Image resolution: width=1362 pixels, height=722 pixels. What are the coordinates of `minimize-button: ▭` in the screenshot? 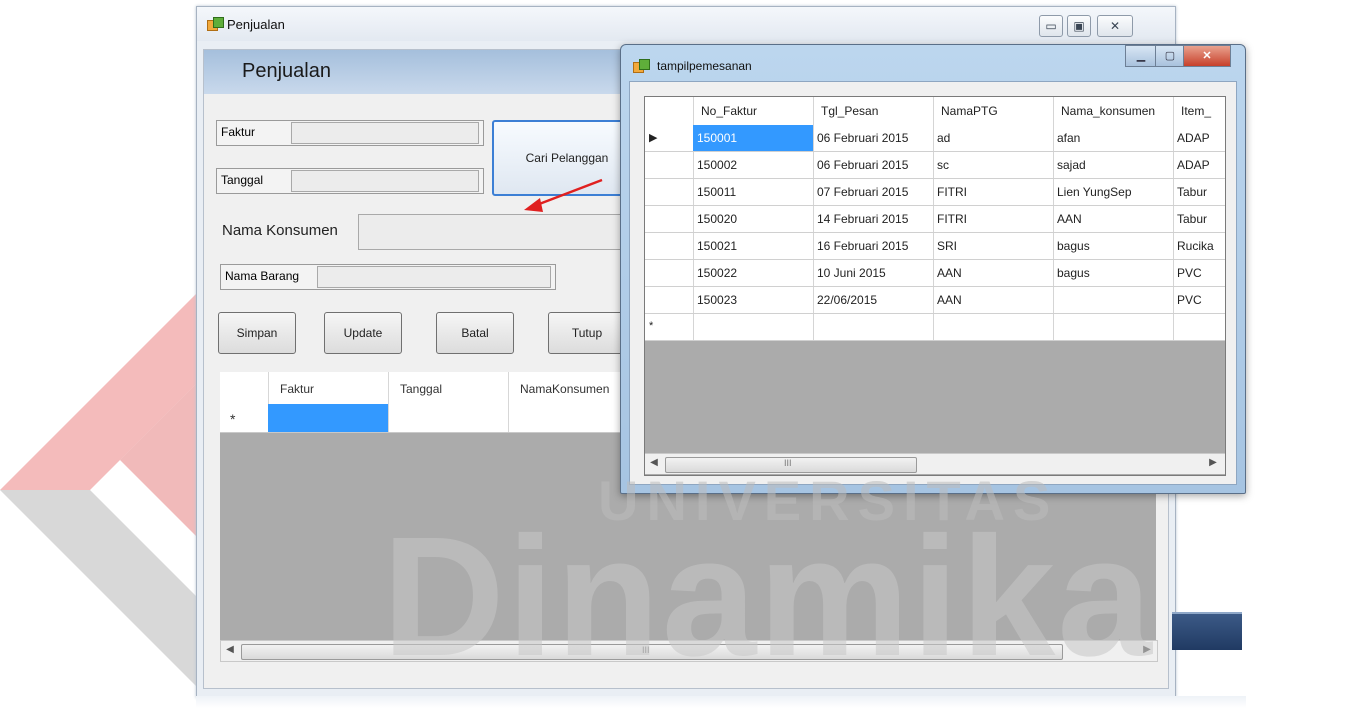 It's located at (1051, 26).